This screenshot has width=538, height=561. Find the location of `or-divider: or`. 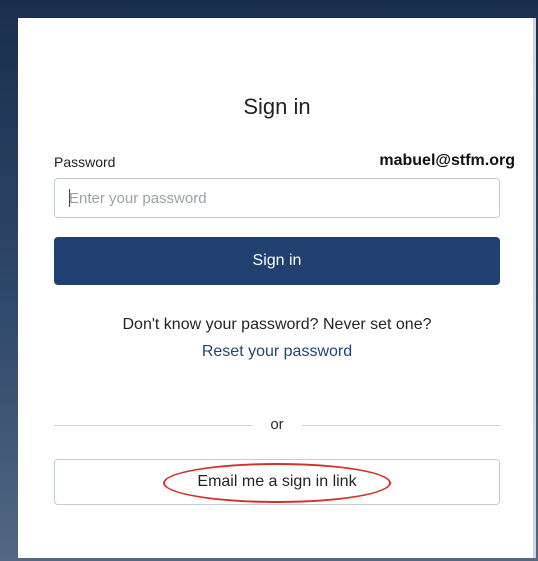

or-divider: or is located at coordinates (277, 426).